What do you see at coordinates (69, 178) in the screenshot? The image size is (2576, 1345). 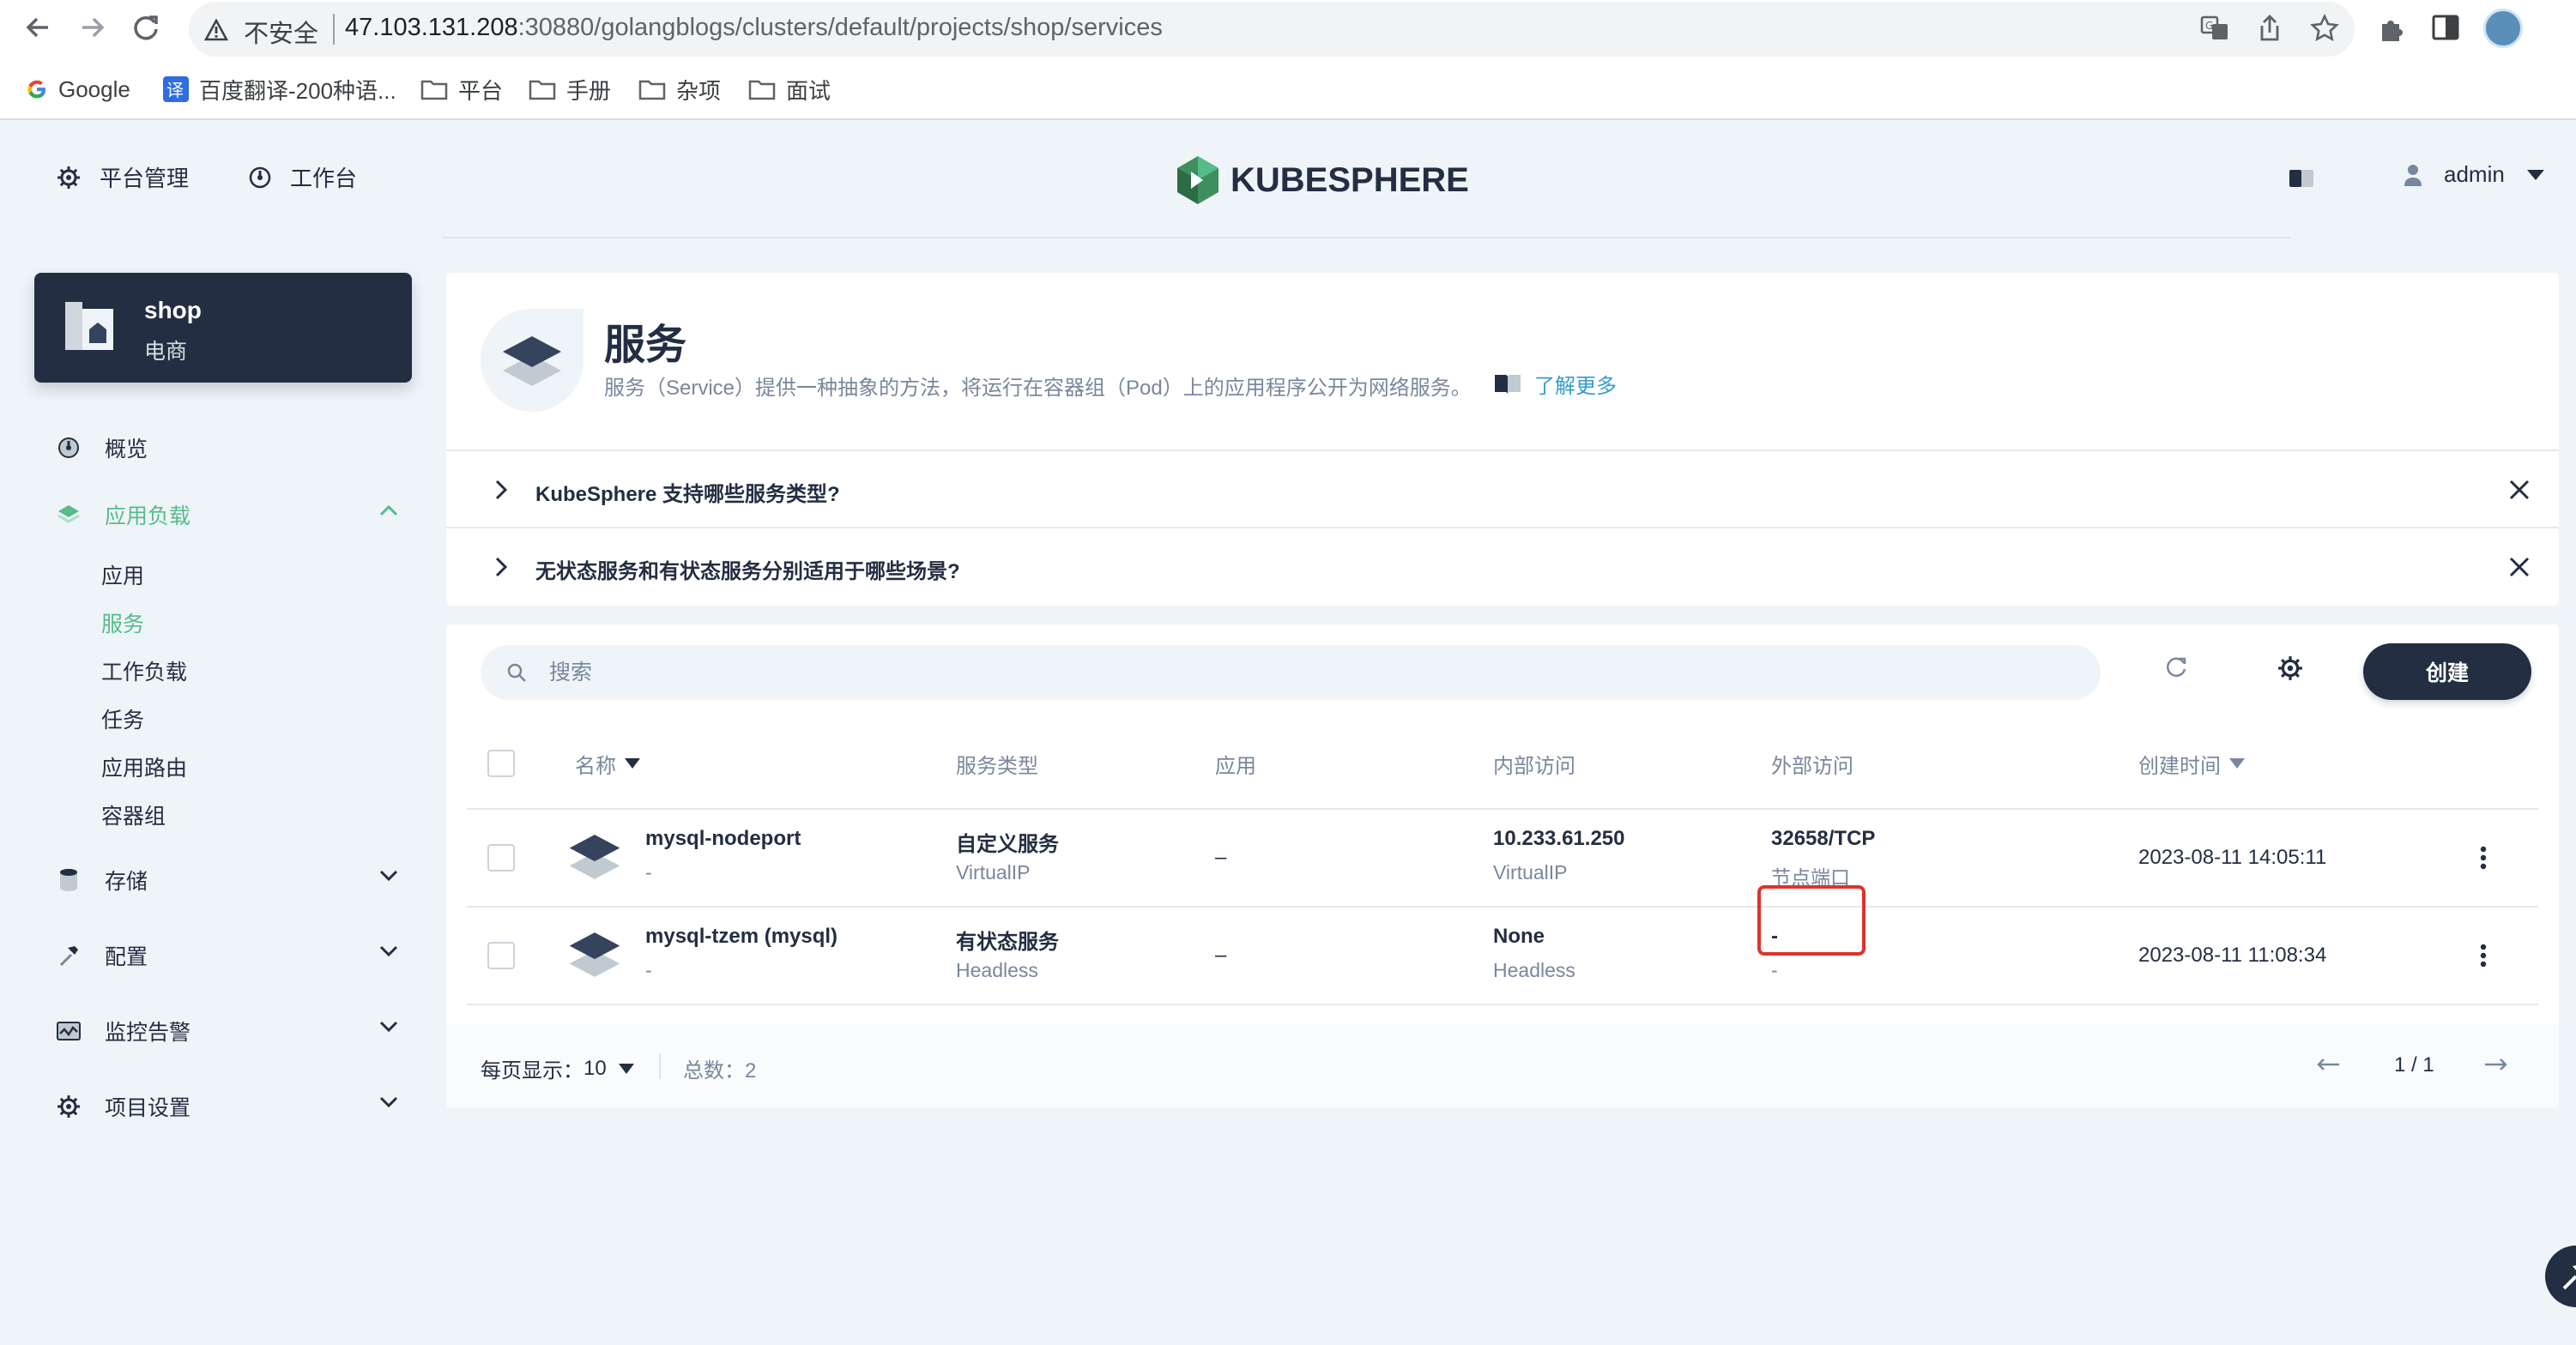 I see `gear-icon` at bounding box center [69, 178].